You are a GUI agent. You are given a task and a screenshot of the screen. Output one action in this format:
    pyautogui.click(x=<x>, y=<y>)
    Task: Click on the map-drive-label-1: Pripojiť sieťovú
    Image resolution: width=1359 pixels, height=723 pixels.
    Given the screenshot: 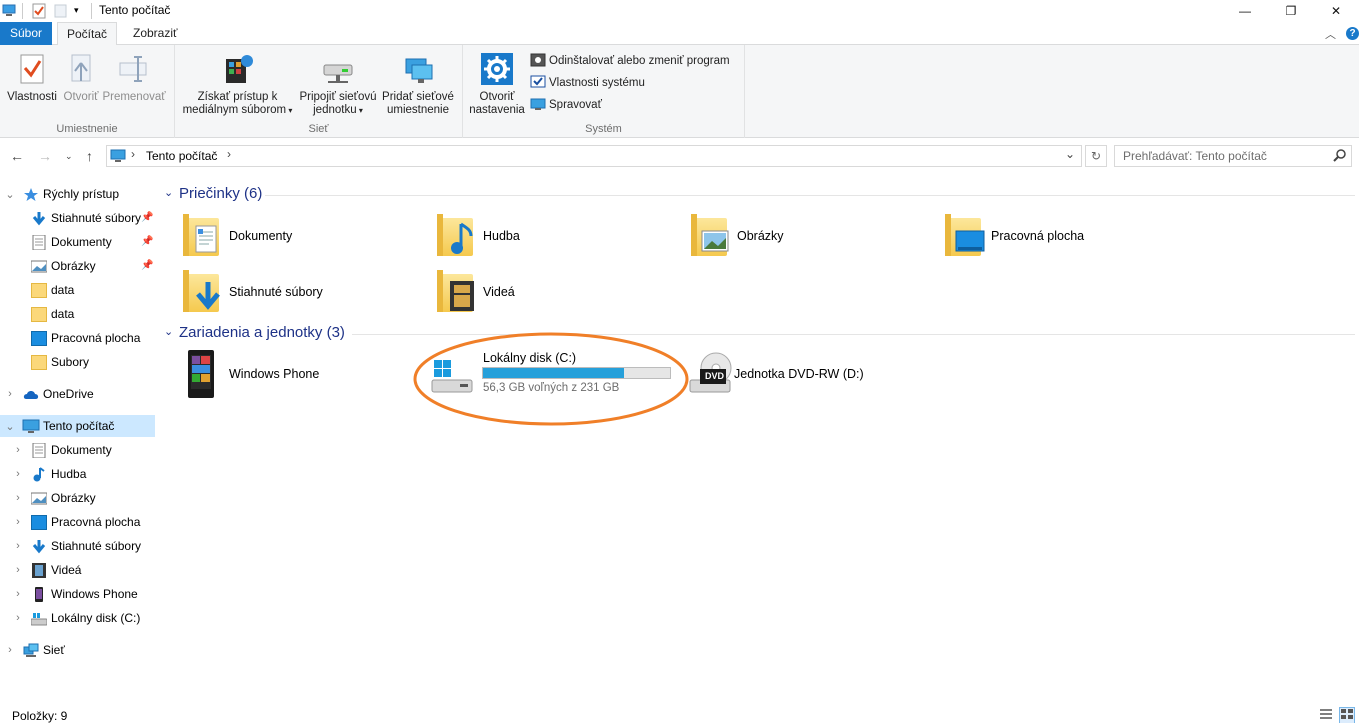 What is the action you would take?
    pyautogui.click(x=338, y=97)
    